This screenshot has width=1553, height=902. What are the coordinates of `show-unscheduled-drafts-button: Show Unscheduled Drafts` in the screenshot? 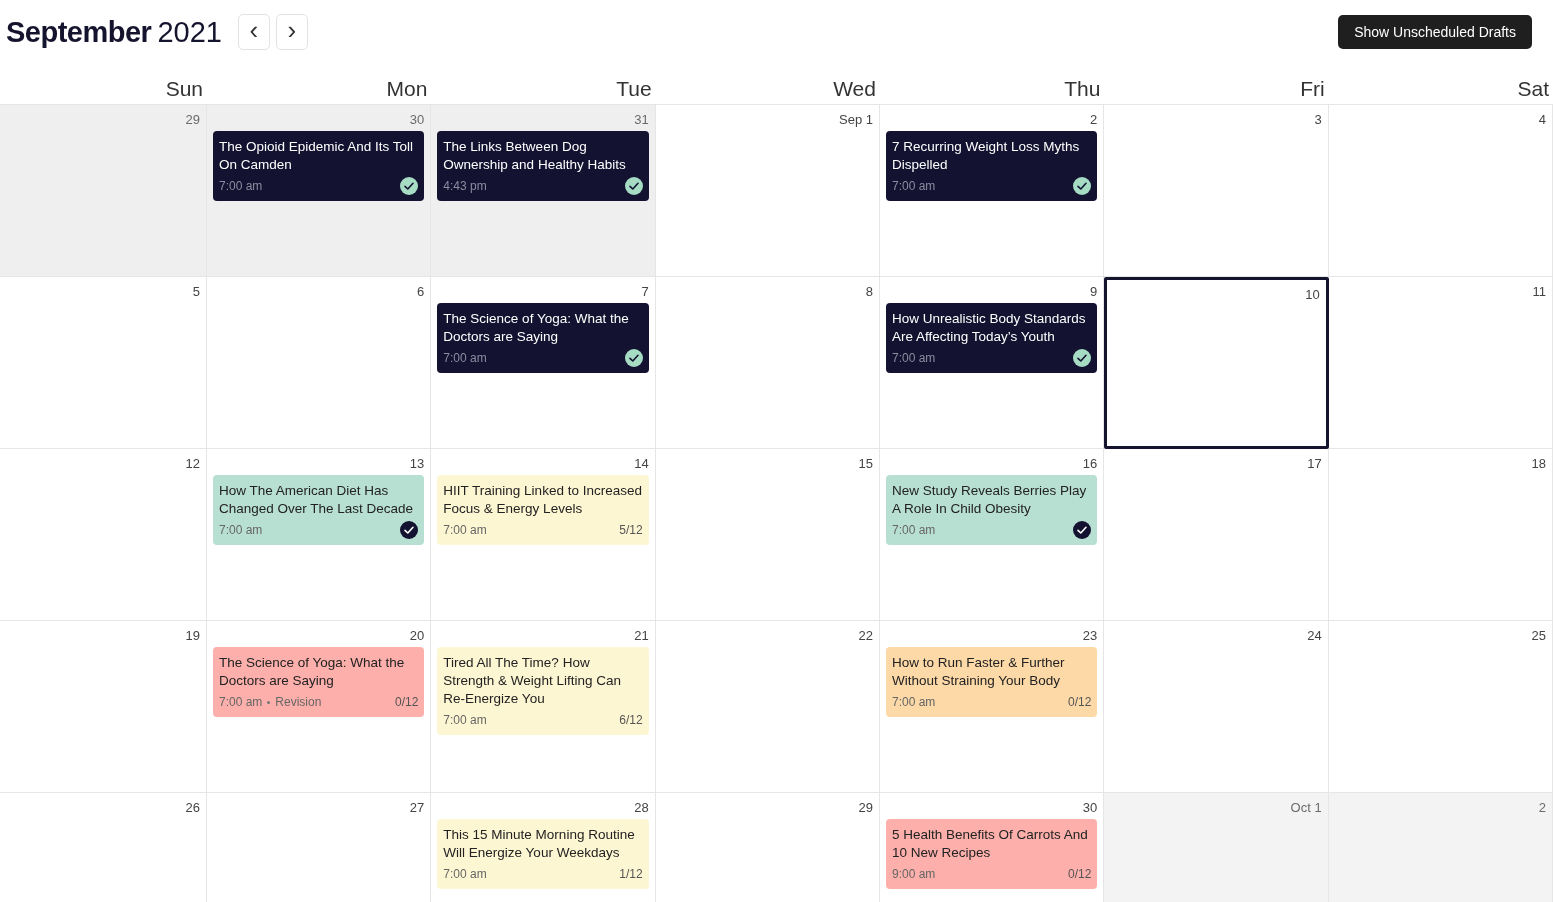 It's located at (1435, 32).